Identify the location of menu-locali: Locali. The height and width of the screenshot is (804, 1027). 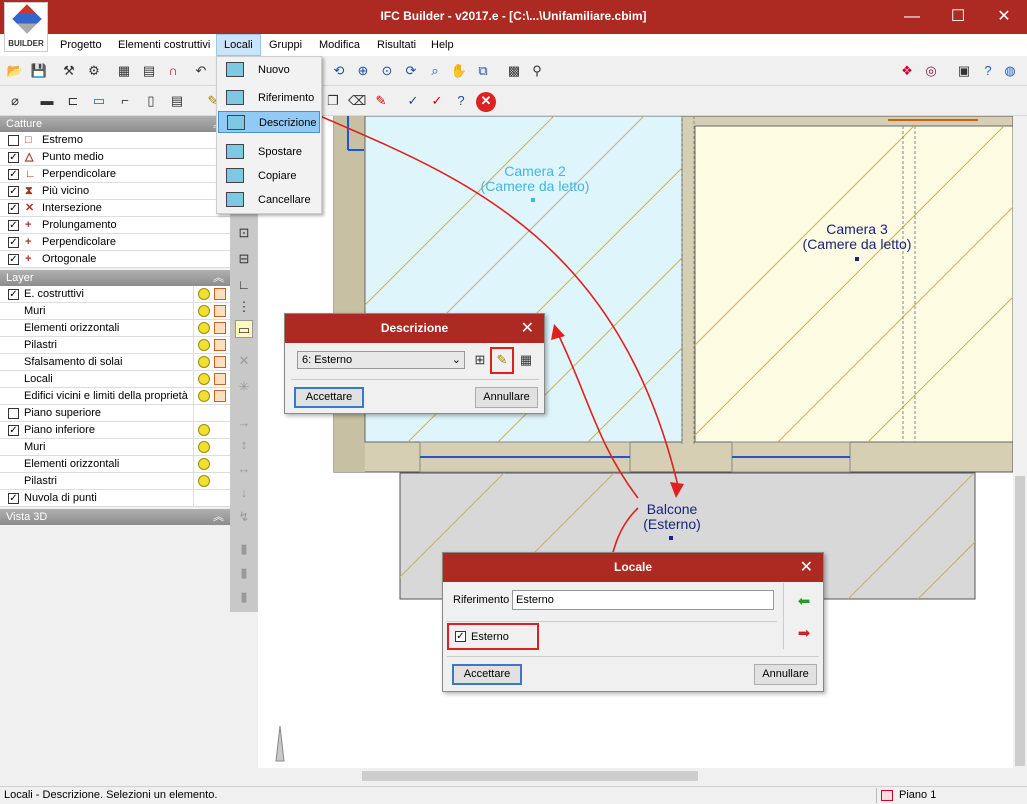
(238, 45).